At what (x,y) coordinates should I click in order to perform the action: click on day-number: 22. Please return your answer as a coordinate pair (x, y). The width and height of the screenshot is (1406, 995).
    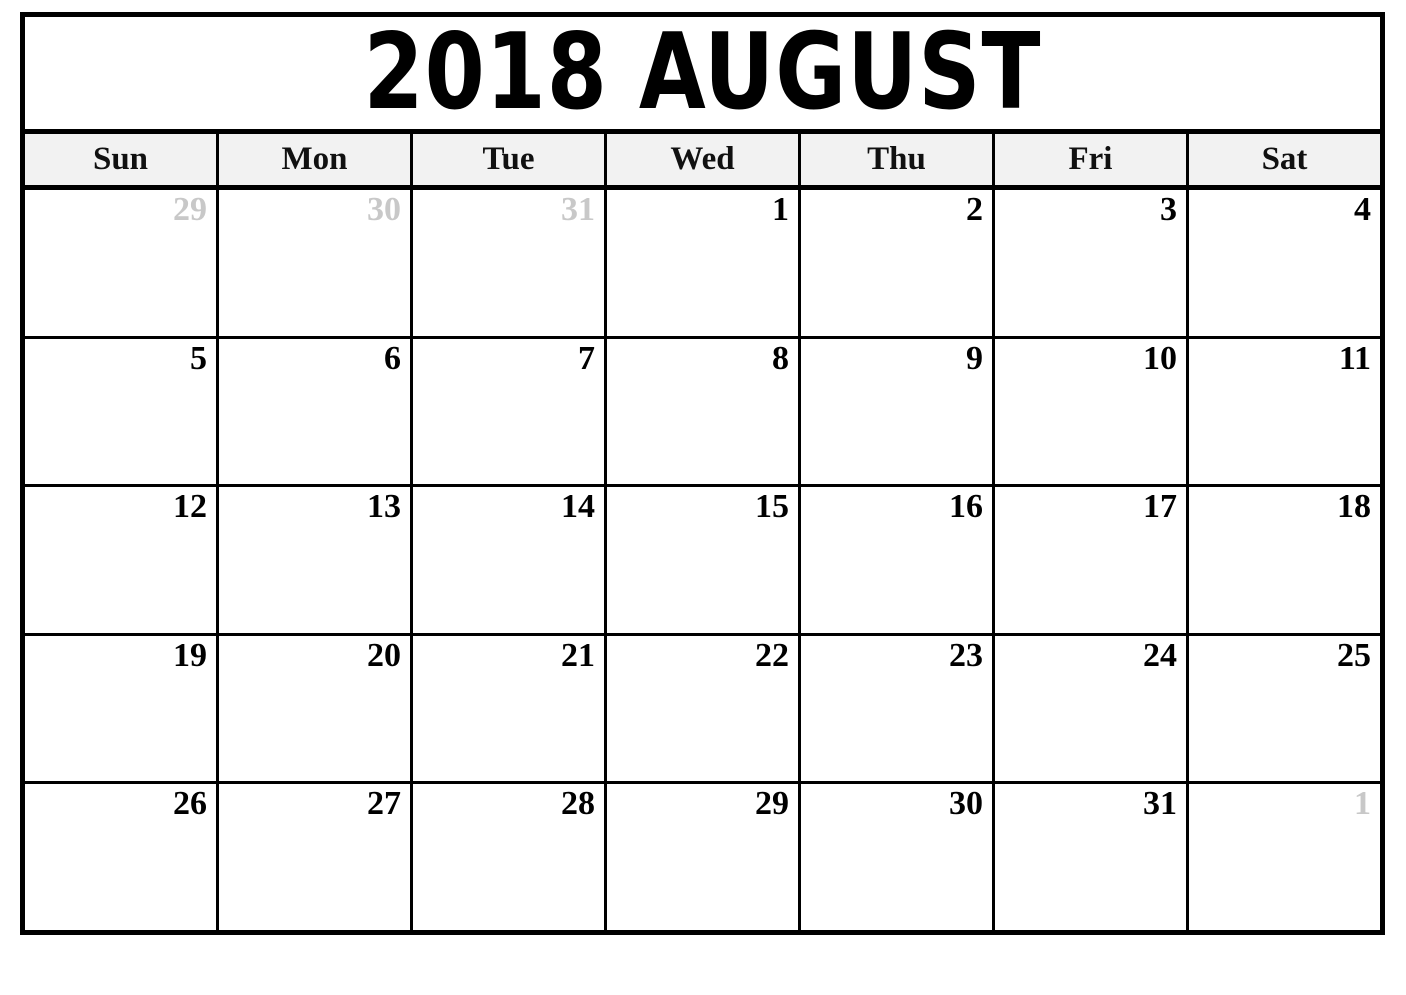
    Looking at the image, I should click on (772, 655).